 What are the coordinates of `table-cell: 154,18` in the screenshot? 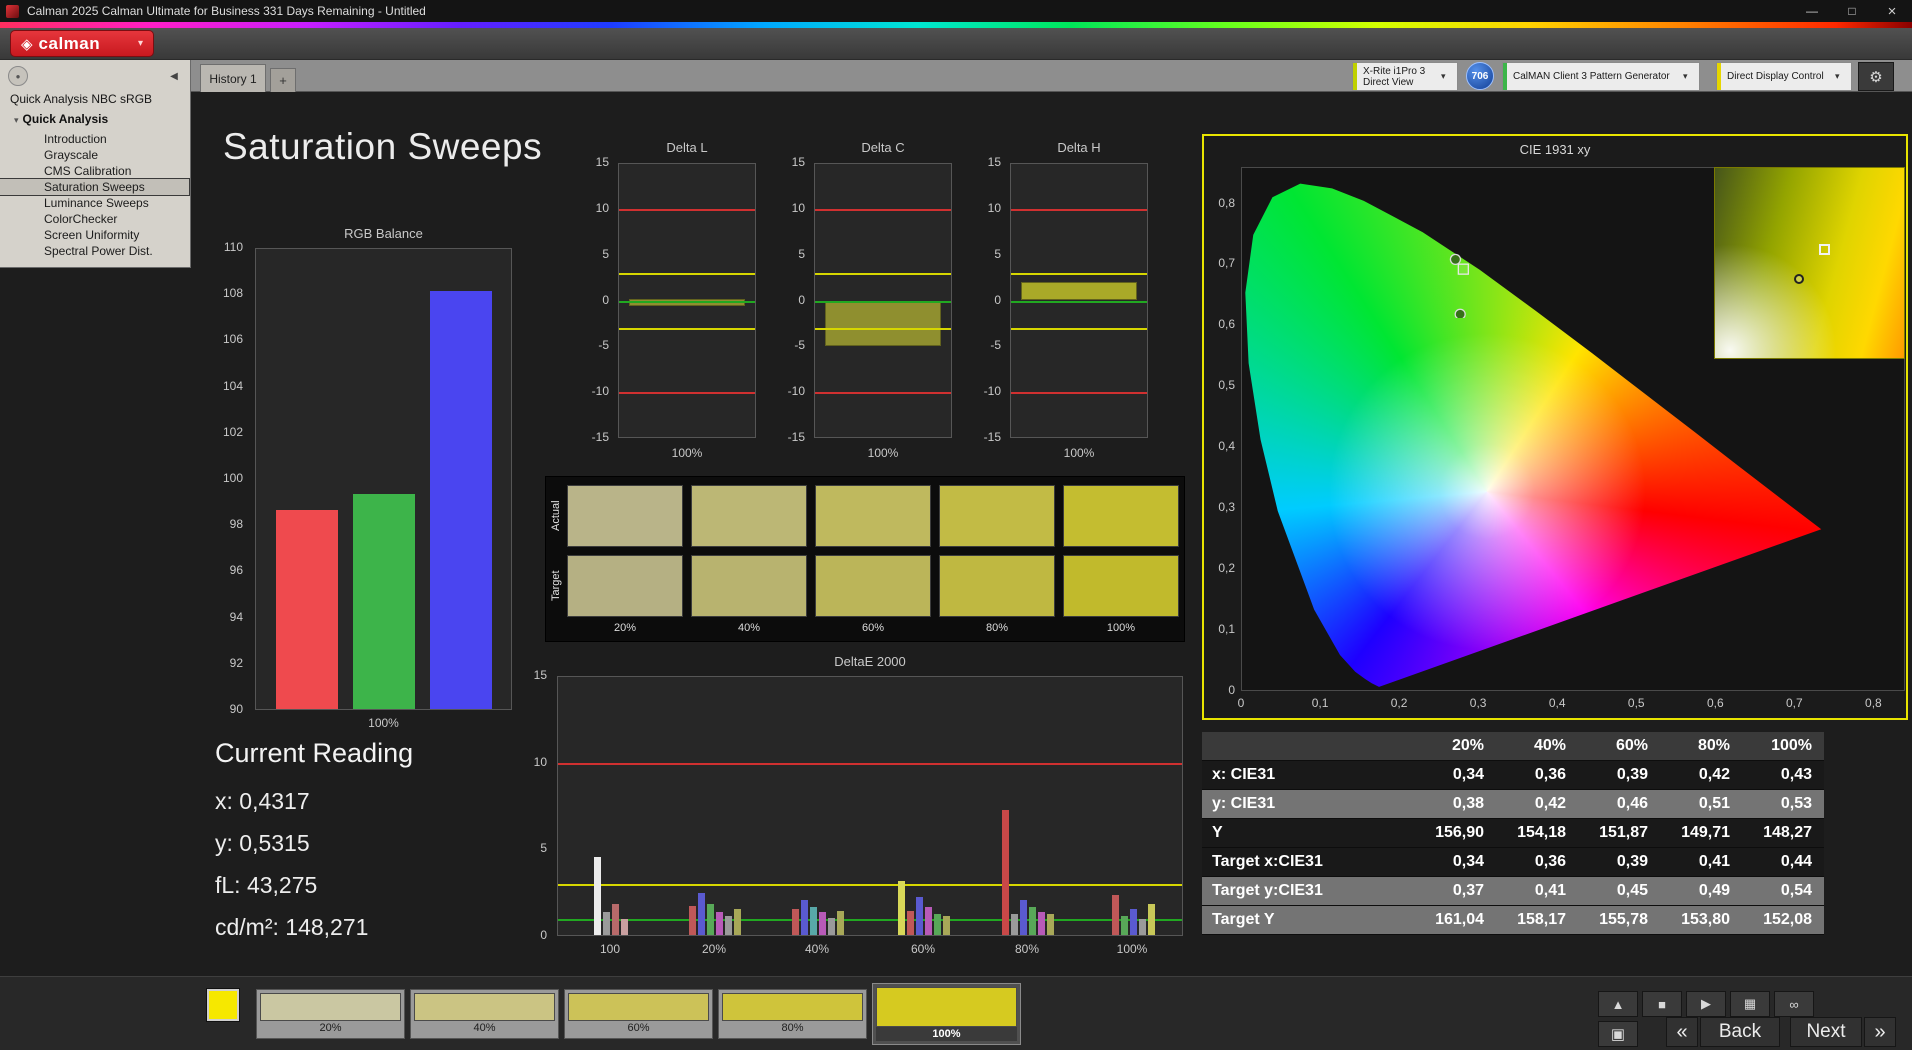 It's located at (1541, 832).